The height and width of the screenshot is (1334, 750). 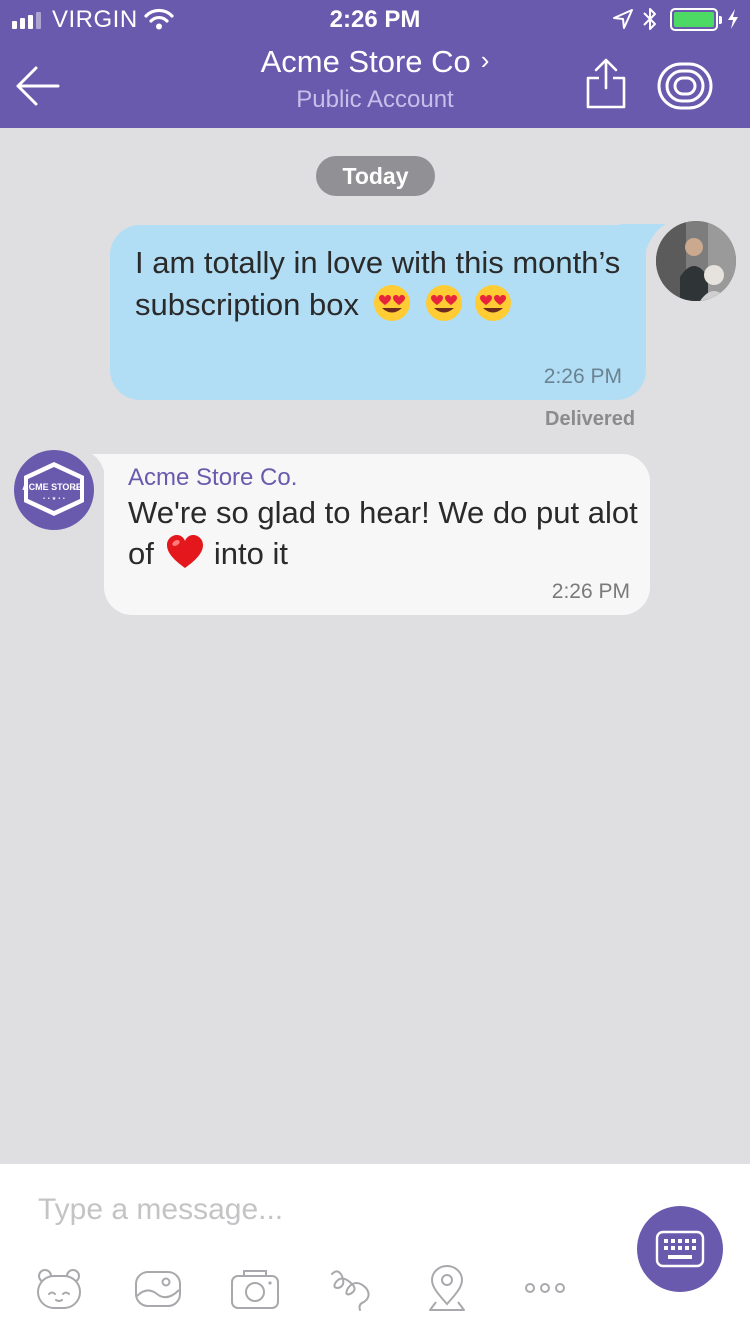 I want to click on gallery-icon, so click(x=158, y=1289).